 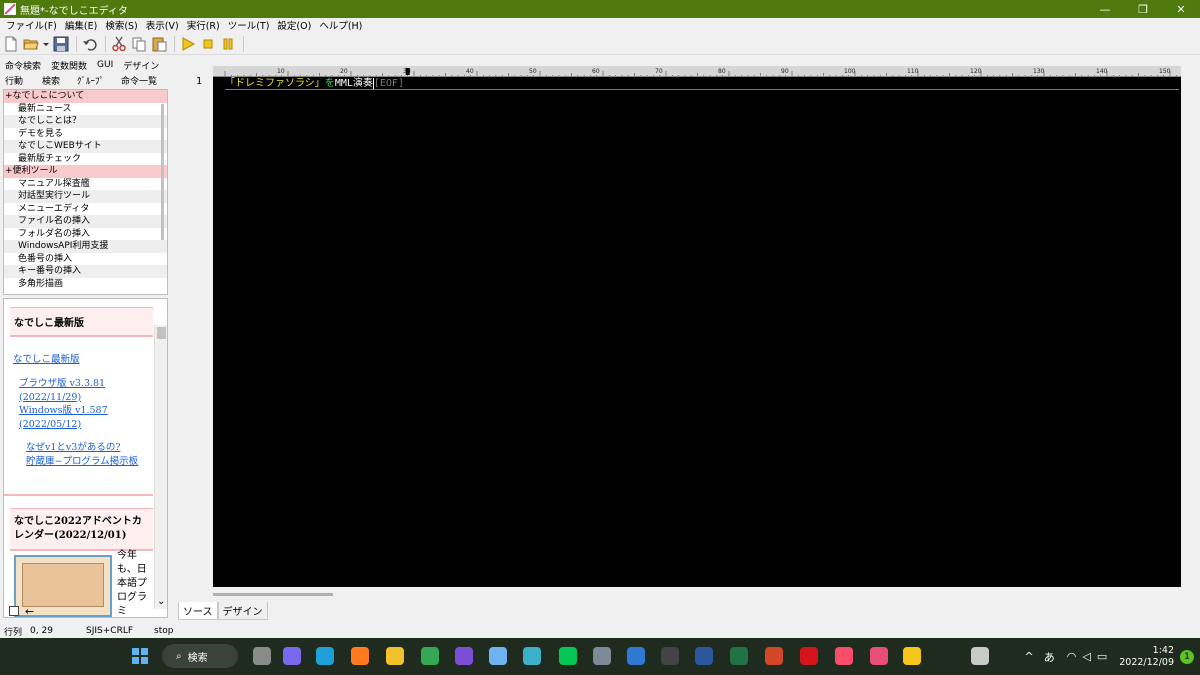 What do you see at coordinates (739, 656) in the screenshot?
I see `excel-icon` at bounding box center [739, 656].